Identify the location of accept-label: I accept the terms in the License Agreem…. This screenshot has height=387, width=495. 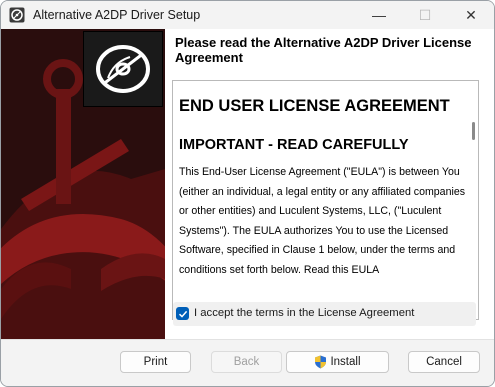
(304, 313).